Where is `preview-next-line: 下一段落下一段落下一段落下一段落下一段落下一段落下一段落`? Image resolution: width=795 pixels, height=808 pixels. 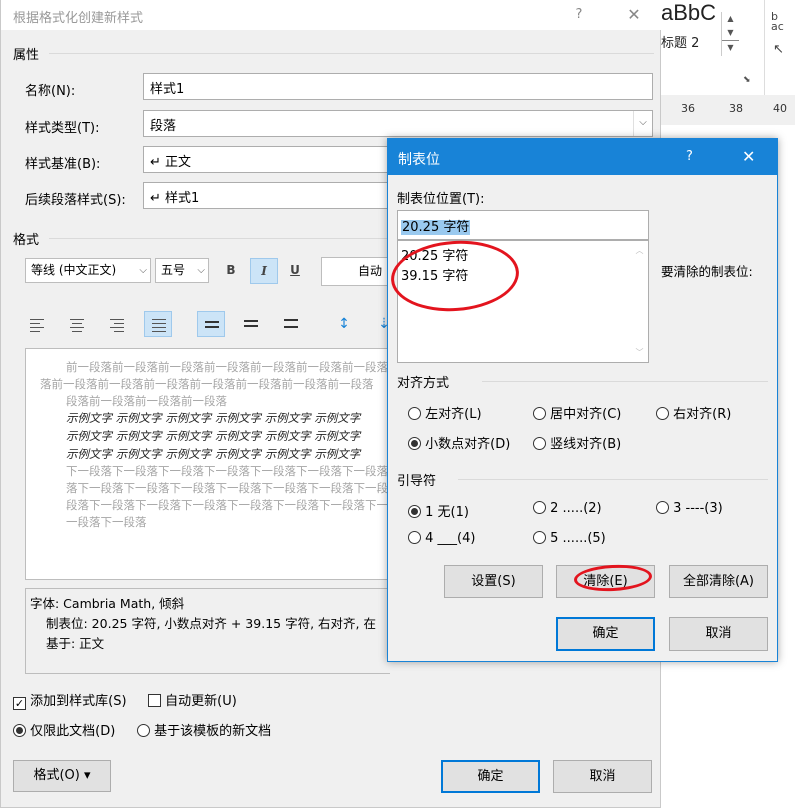 preview-next-line: 下一段落下一段落下一段落下一段落下一段落下一段落下一段落 is located at coordinates (227, 471).